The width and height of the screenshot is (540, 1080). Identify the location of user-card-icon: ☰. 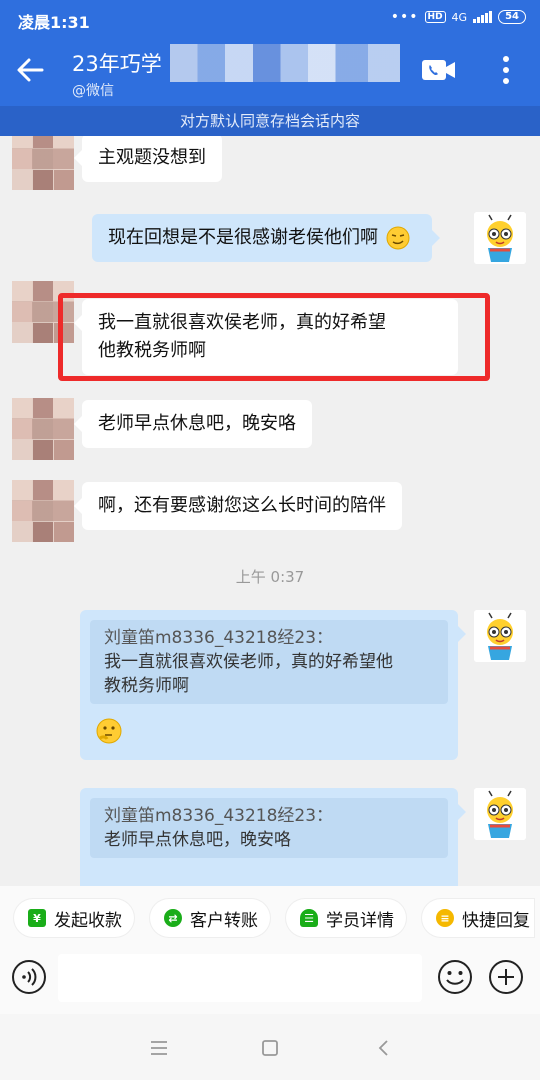
(309, 918).